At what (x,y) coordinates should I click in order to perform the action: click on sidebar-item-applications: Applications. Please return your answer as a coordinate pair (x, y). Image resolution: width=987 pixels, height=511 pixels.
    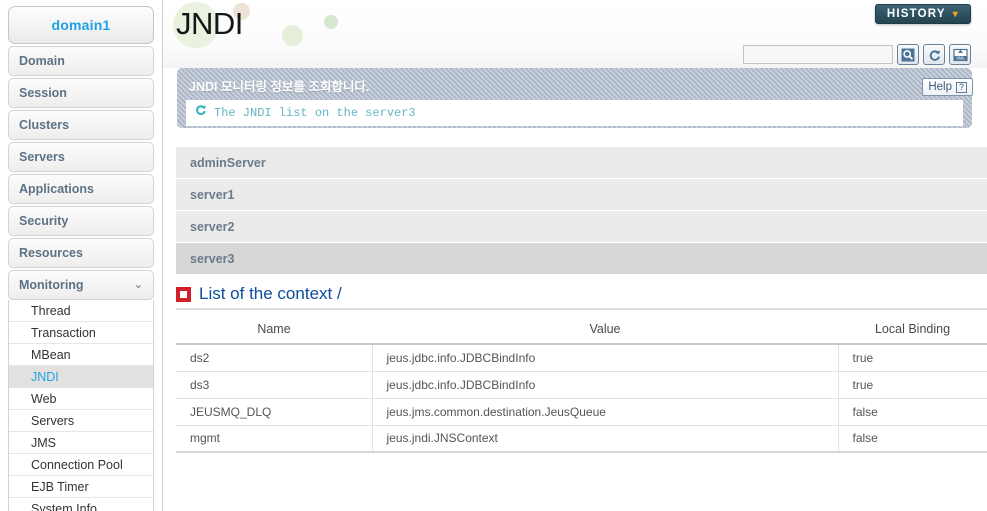
    Looking at the image, I should click on (81, 189).